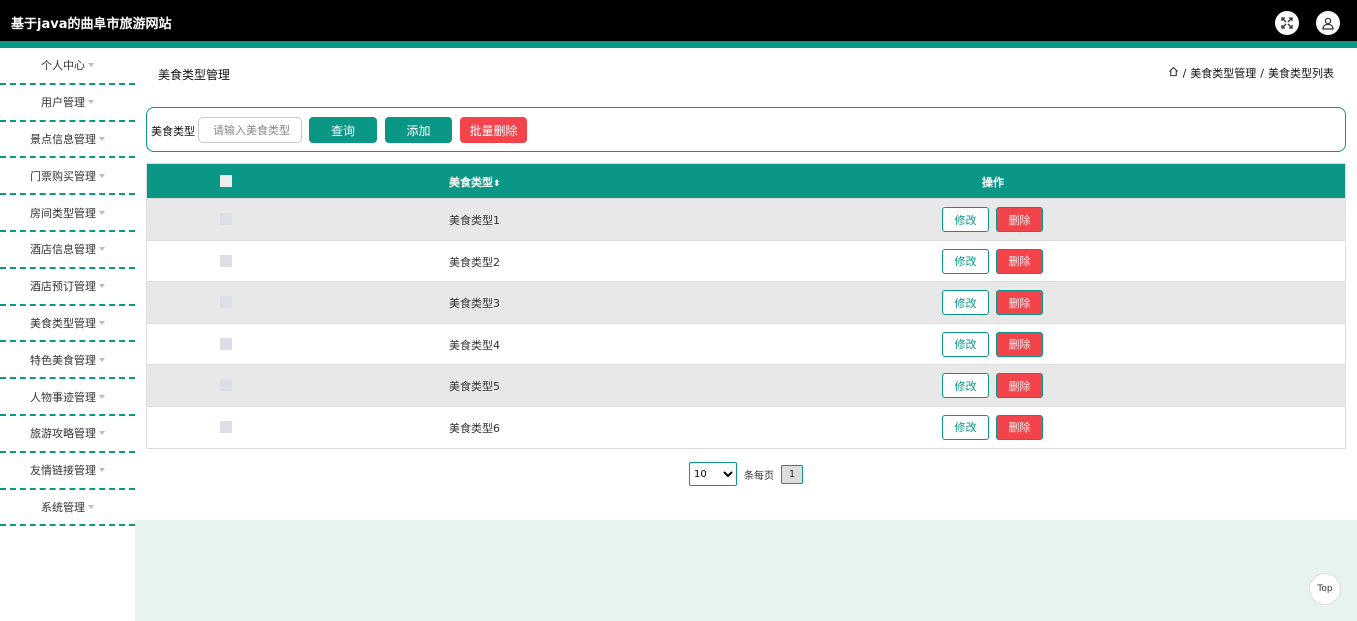  Describe the element at coordinates (63, 397) in the screenshot. I see `sidebar-item-label: 人物事迹管理` at that location.